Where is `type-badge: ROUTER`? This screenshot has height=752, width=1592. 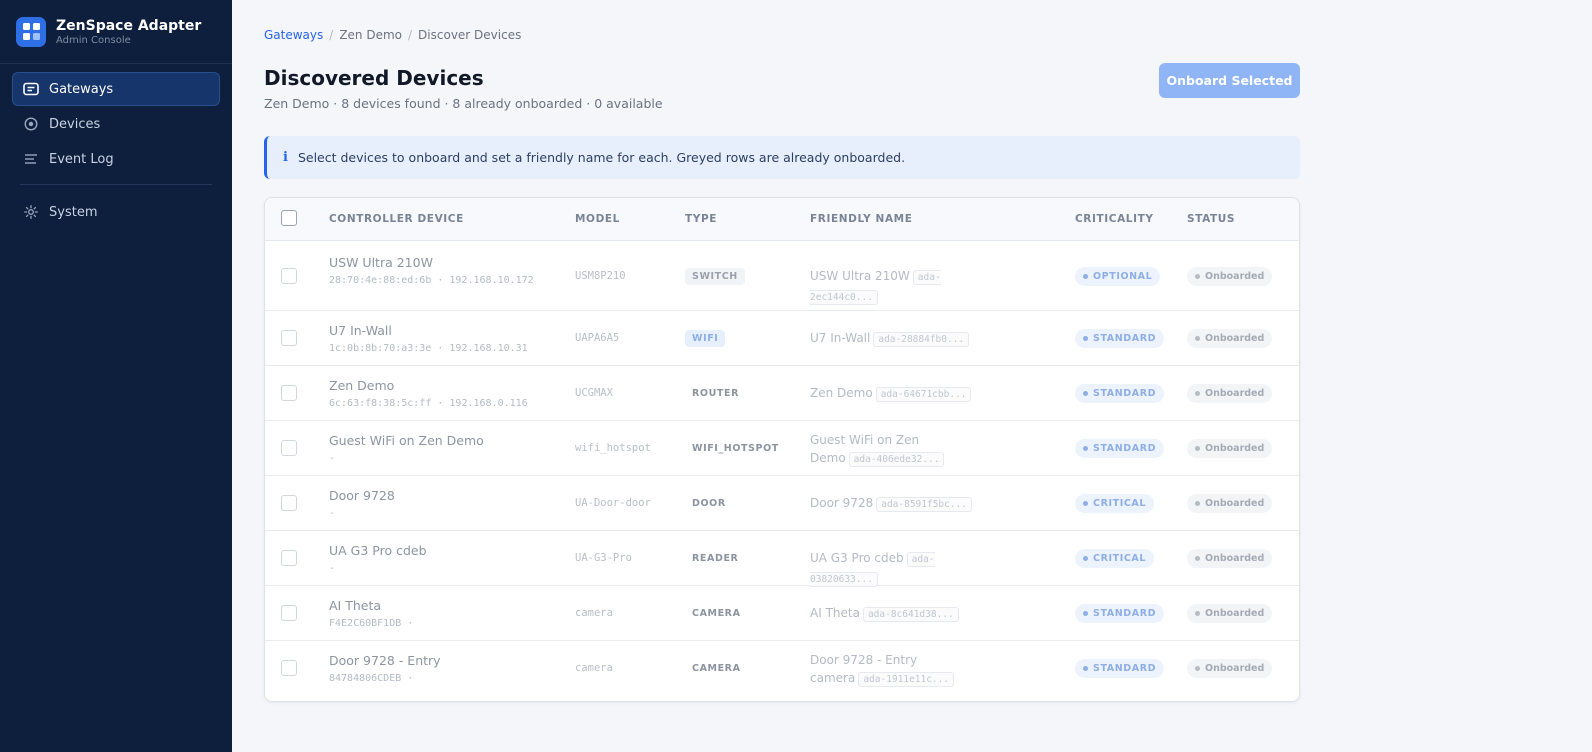 type-badge: ROUTER is located at coordinates (715, 393).